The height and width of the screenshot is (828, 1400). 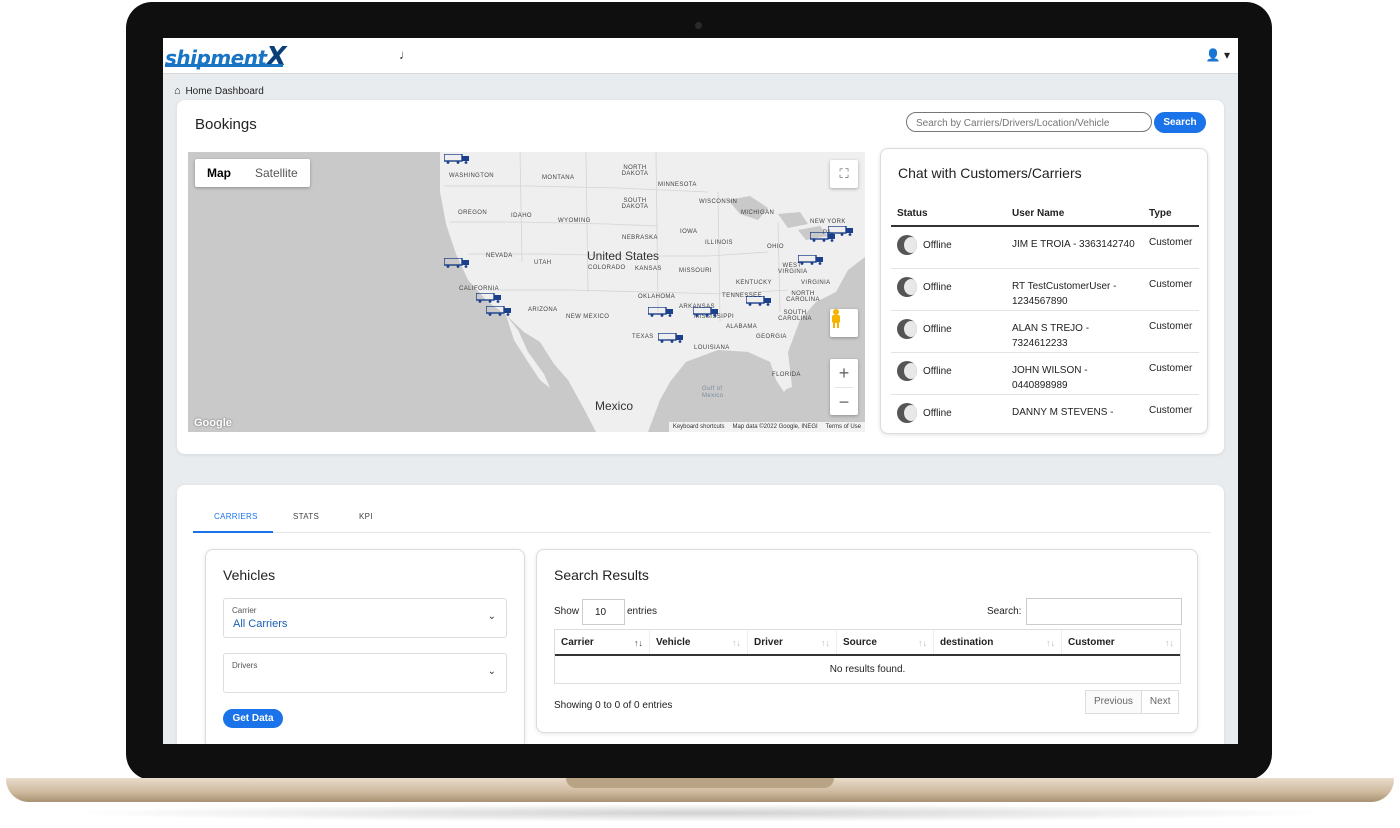 What do you see at coordinates (233, 532) in the screenshot?
I see `active-tab-indicator` at bounding box center [233, 532].